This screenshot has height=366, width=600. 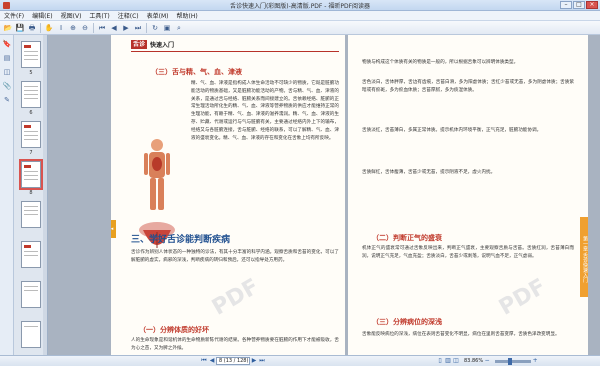 I want to click on attachments-tab-icon: 📎, so click(x=7, y=86).